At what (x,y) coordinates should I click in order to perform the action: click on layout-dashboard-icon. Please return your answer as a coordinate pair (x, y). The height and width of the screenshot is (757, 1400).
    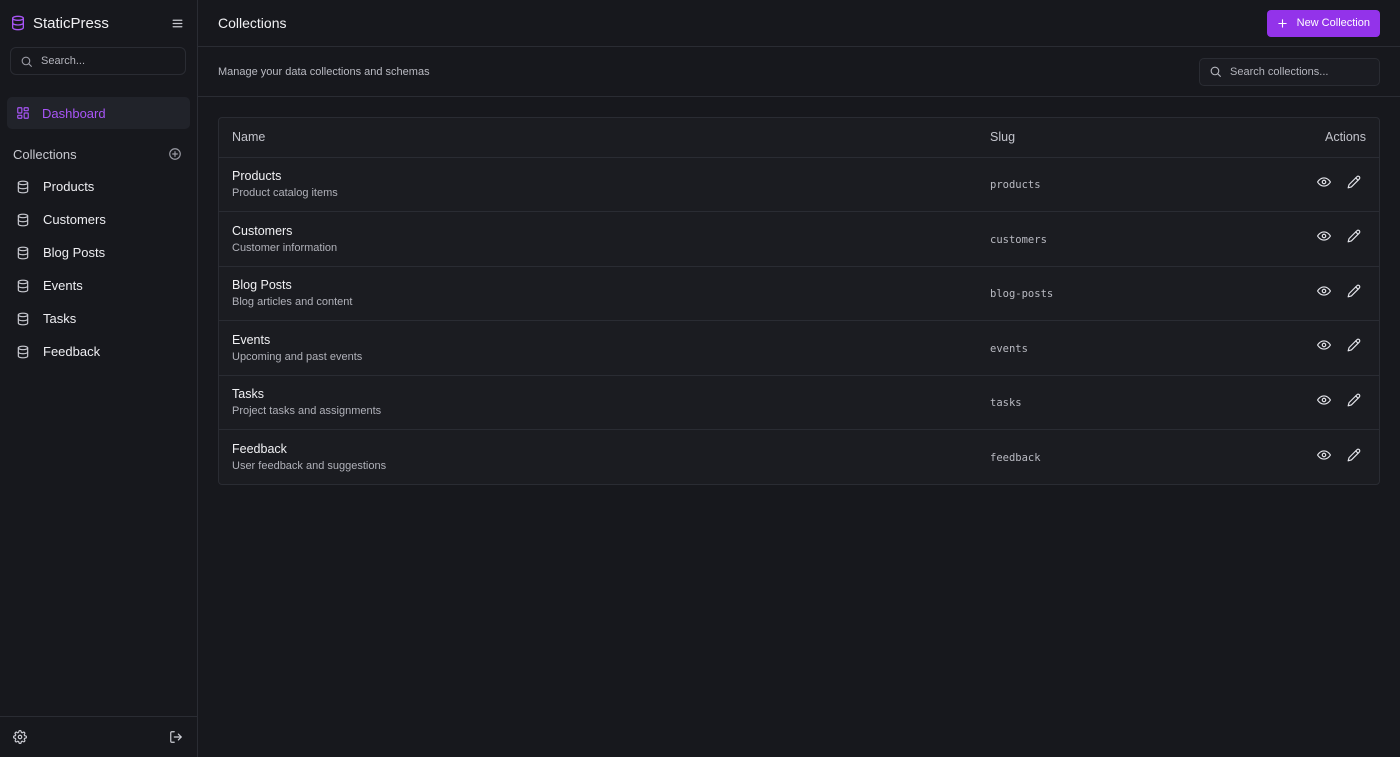
    Looking at the image, I should click on (23, 113).